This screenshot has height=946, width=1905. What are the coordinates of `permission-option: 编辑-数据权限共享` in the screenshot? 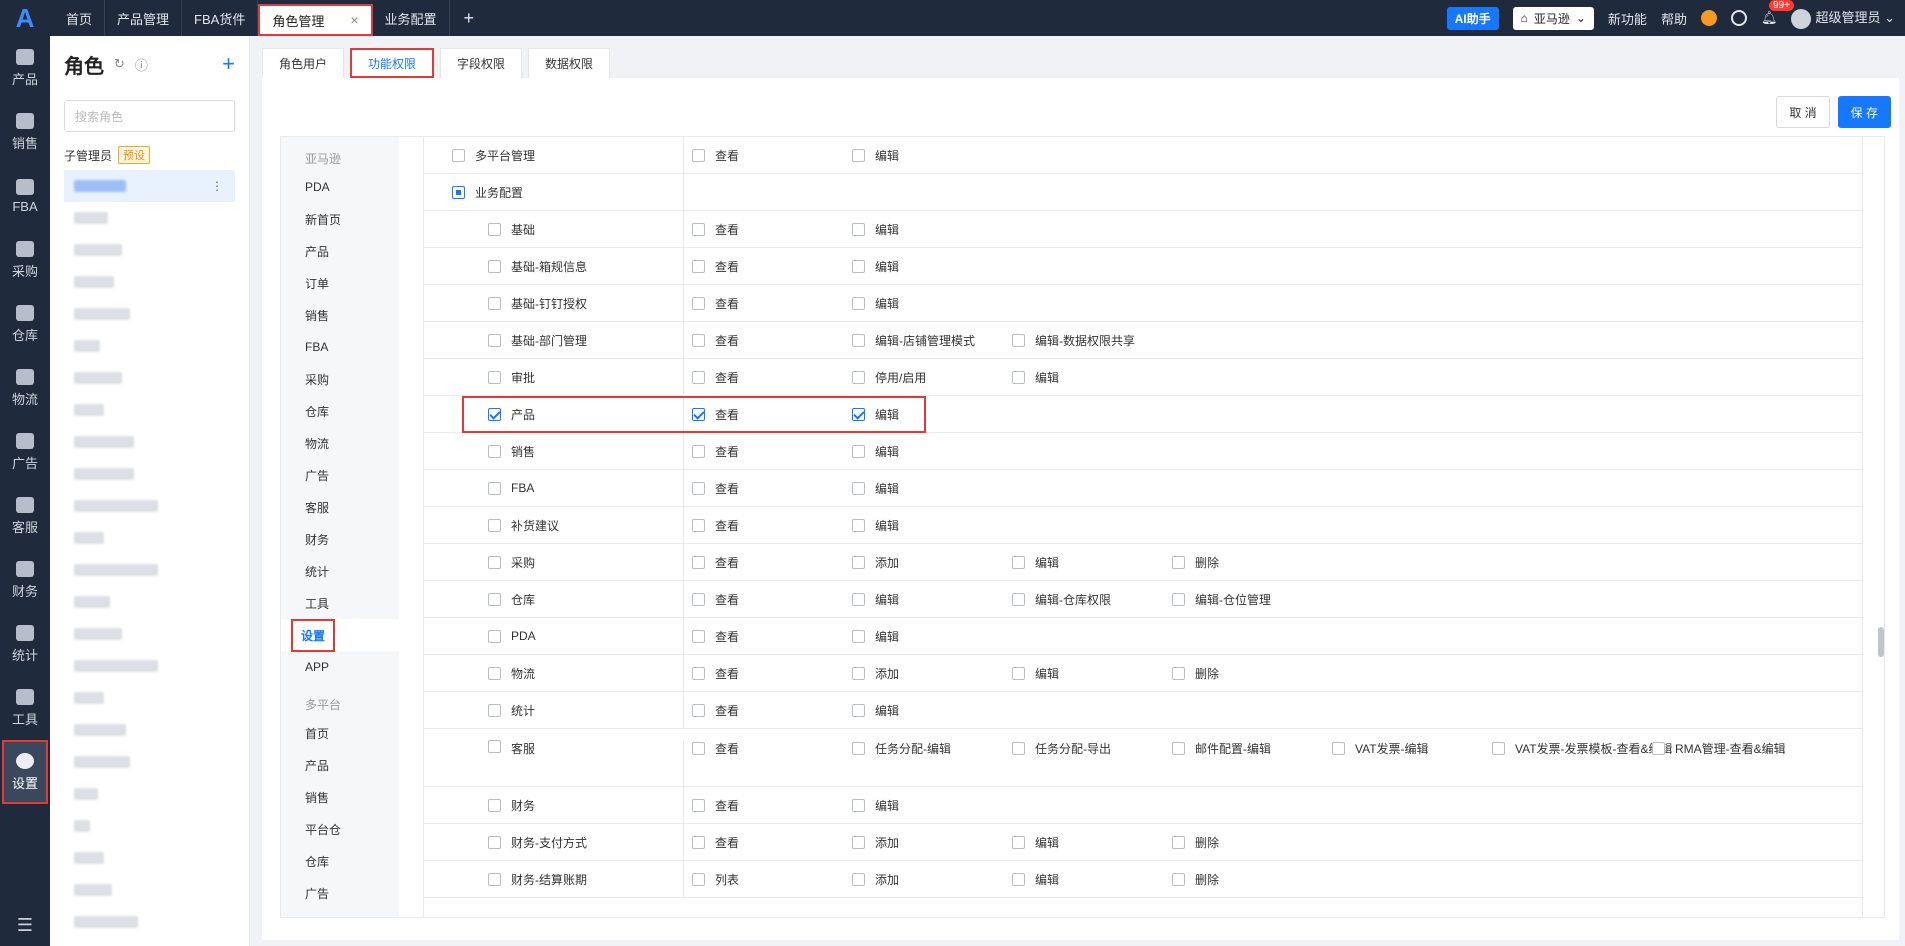 It's located at (1092, 340).